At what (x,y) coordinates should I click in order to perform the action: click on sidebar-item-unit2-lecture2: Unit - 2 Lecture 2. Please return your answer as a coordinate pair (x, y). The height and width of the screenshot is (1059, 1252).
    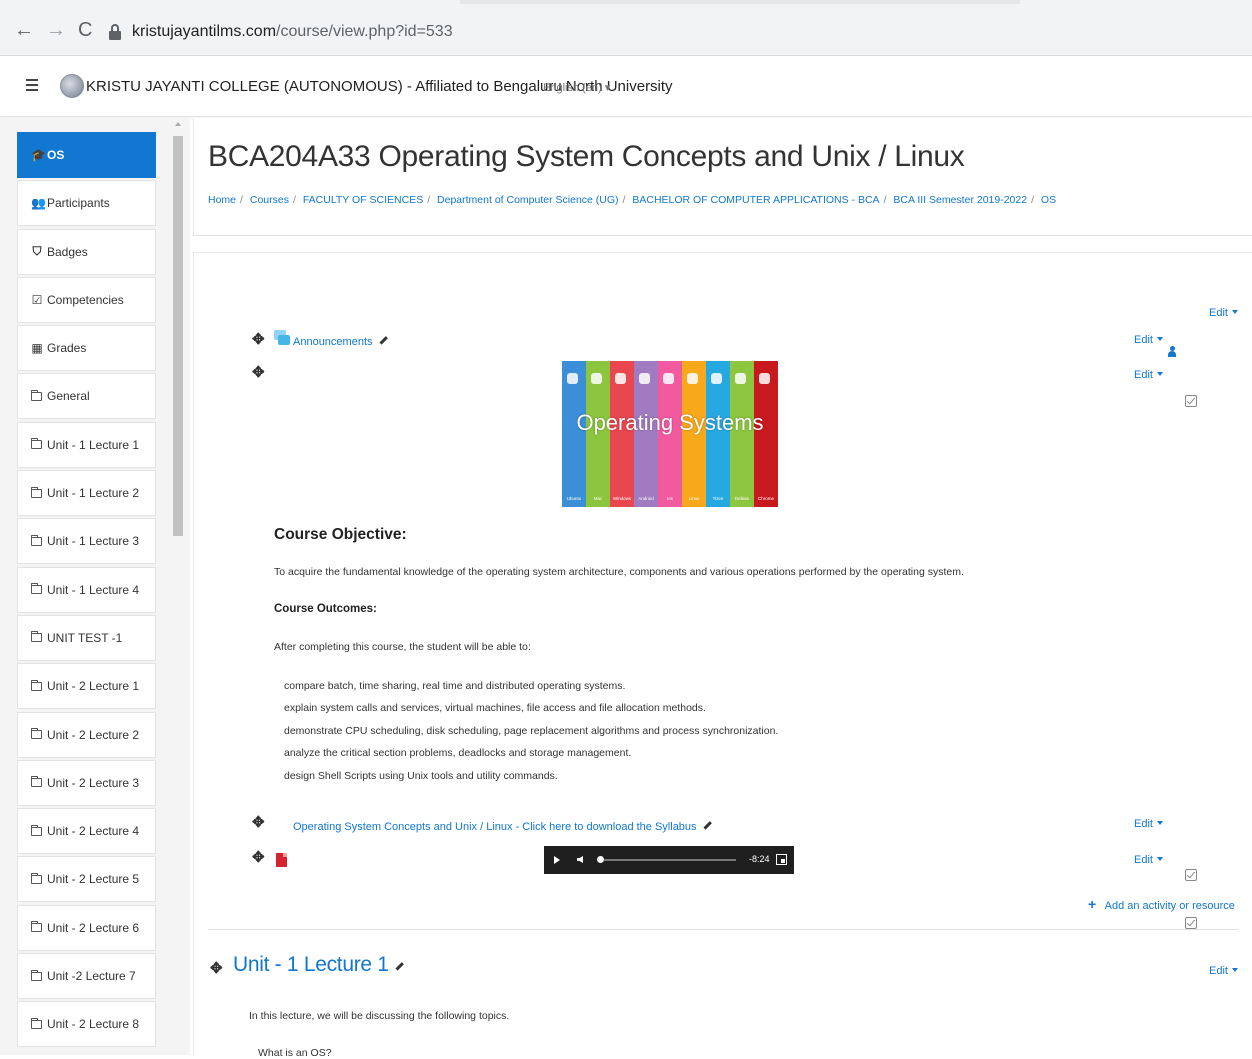
    Looking at the image, I should click on (86, 734).